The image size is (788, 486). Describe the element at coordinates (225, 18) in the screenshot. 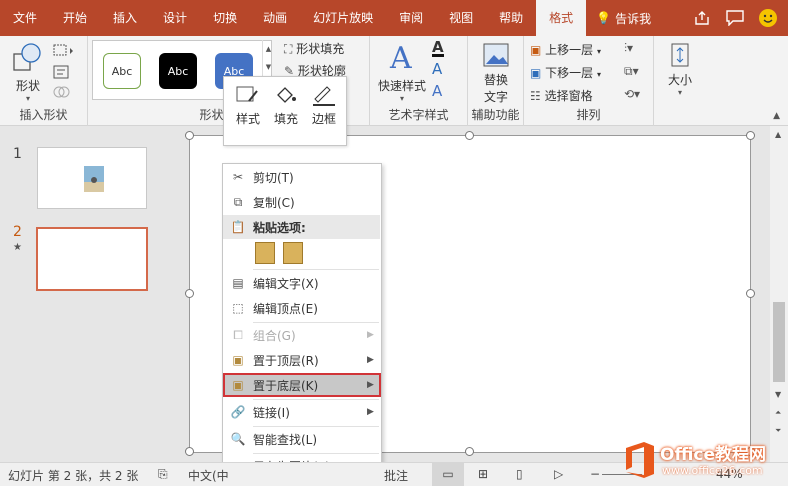

I see `tab-transitions: 切换` at that location.